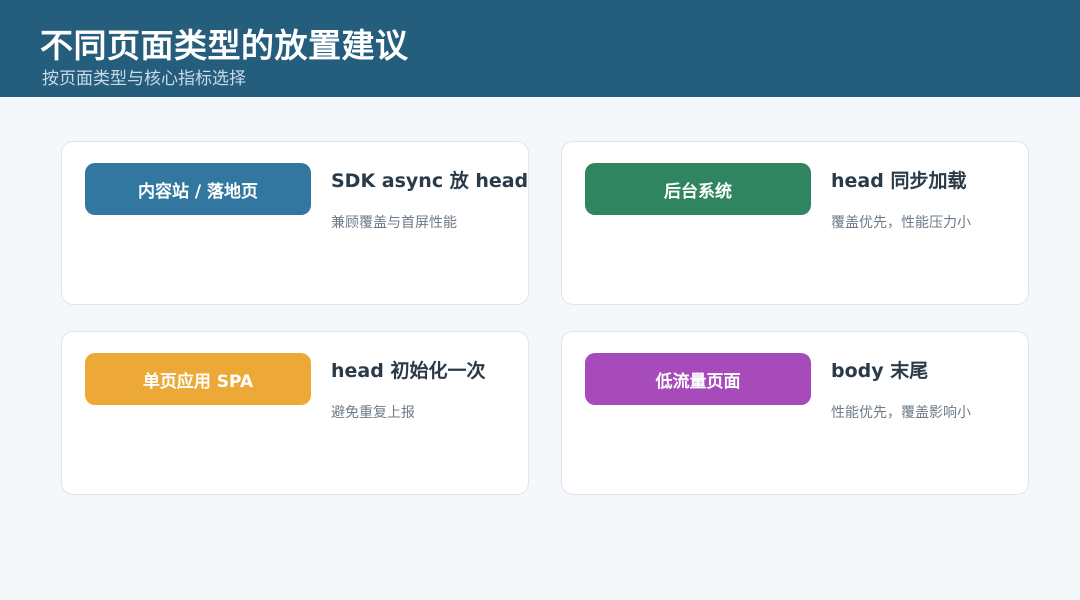 The width and height of the screenshot is (1080, 600). I want to click on card-tag: 内容站 / 落地页, so click(198, 189).